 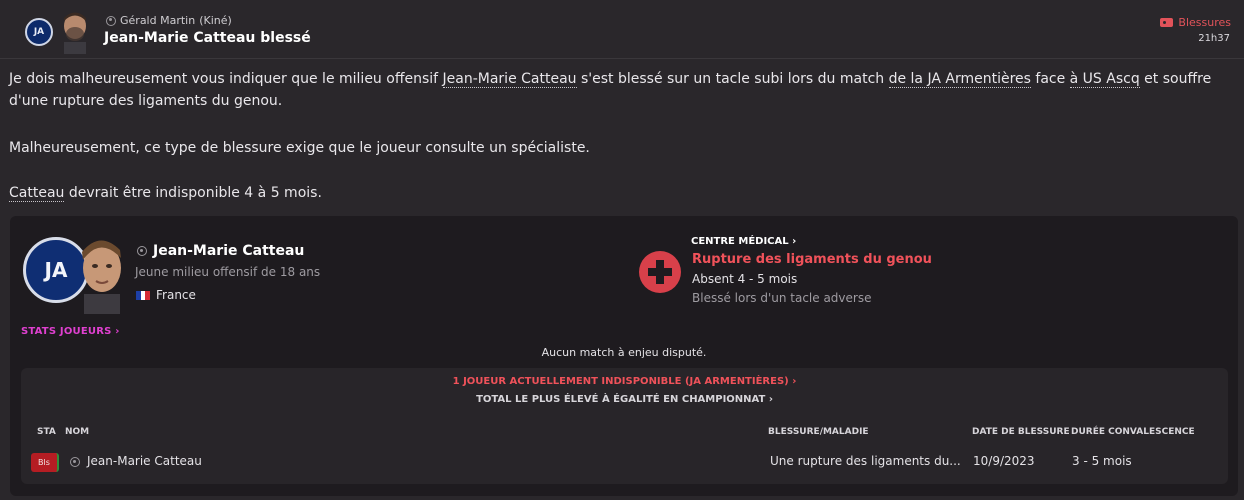 I want to click on stats-link-label: STATS JOUEURS, so click(x=66, y=331).